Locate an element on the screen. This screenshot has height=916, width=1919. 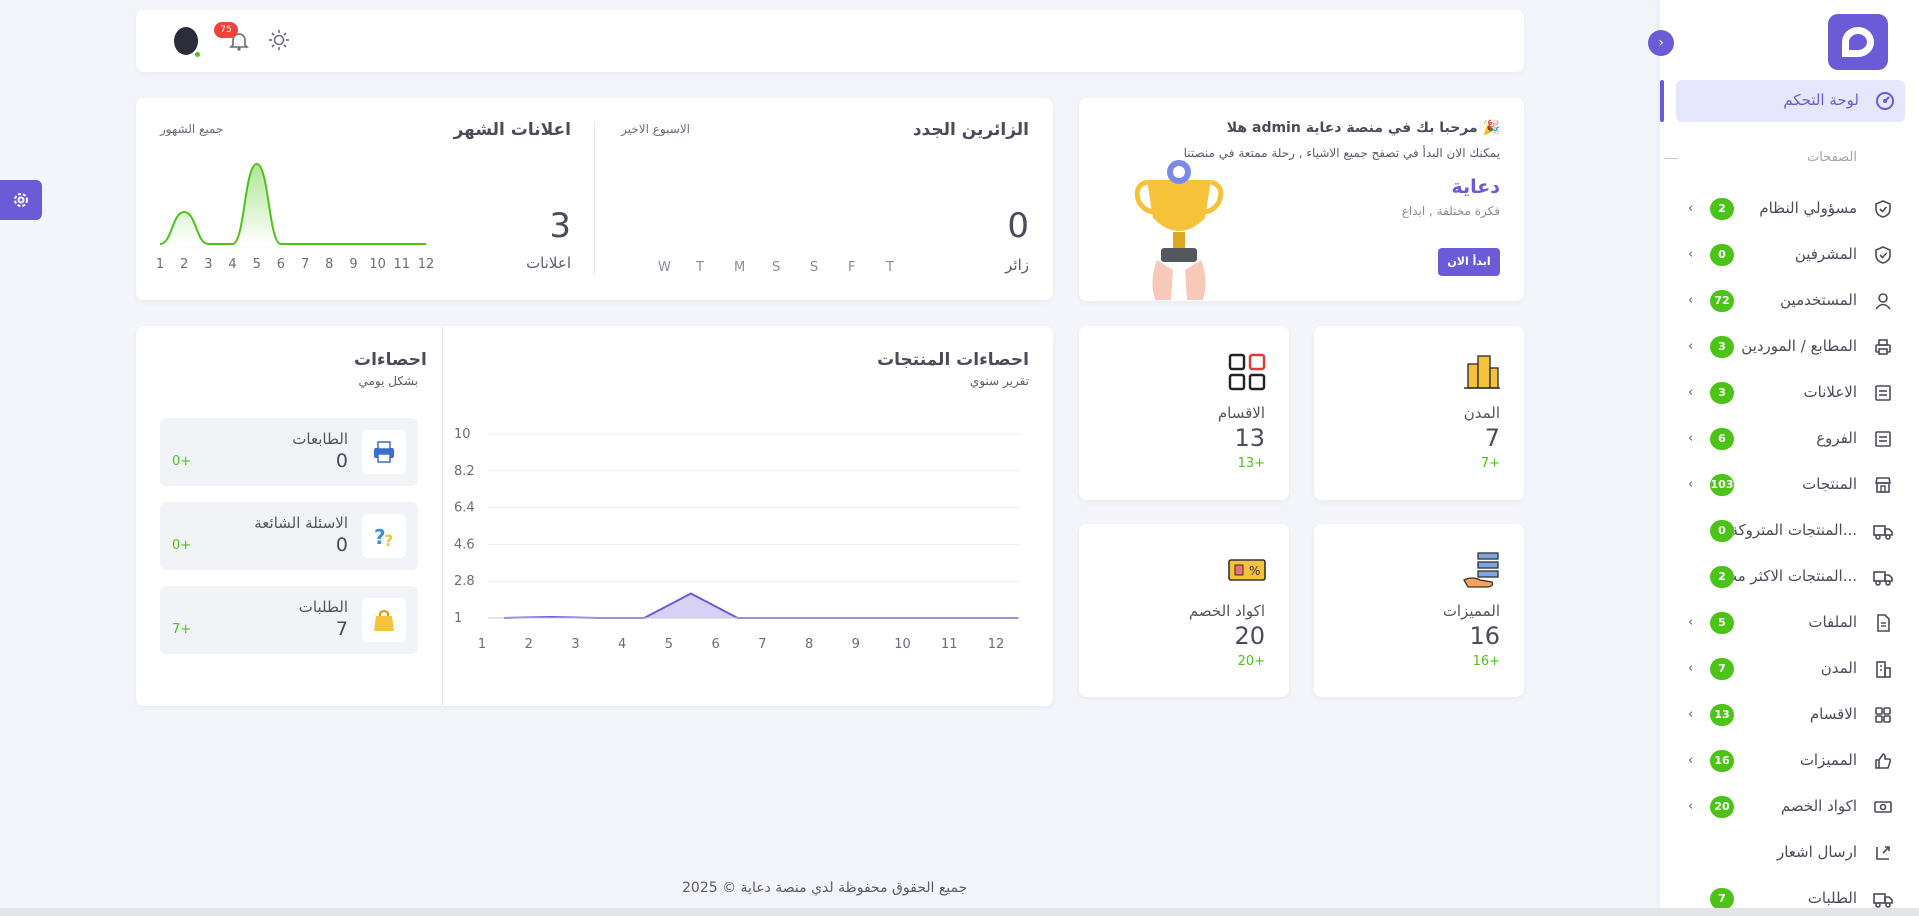
sidebar-item-label: المنتجات is located at coordinates (1829, 484).